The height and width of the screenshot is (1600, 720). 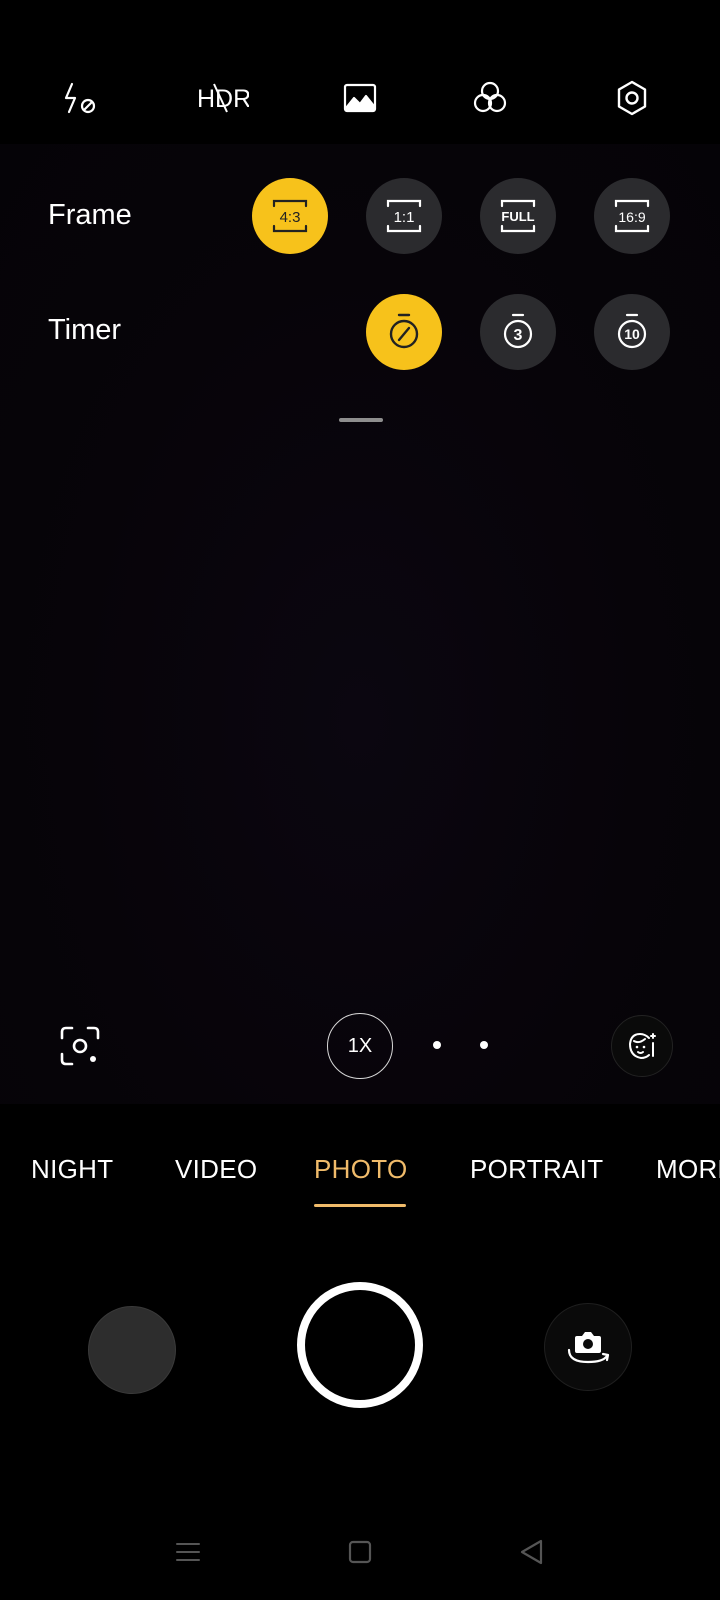 I want to click on timer-option-10s: 10, so click(x=632, y=332).